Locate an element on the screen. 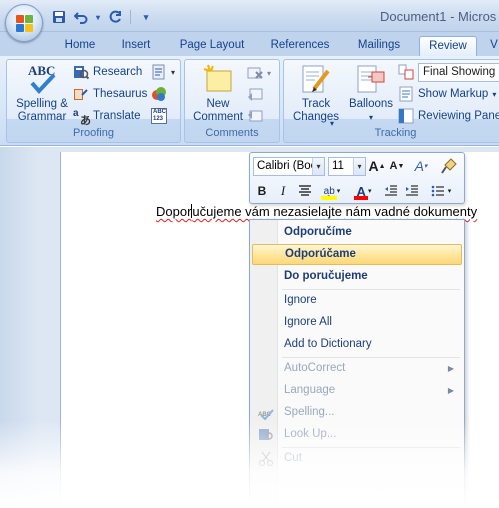 The width and height of the screenshot is (499, 508). spelling-grammar-button: ABC Spelling & Grammar is located at coordinates (42, 93).